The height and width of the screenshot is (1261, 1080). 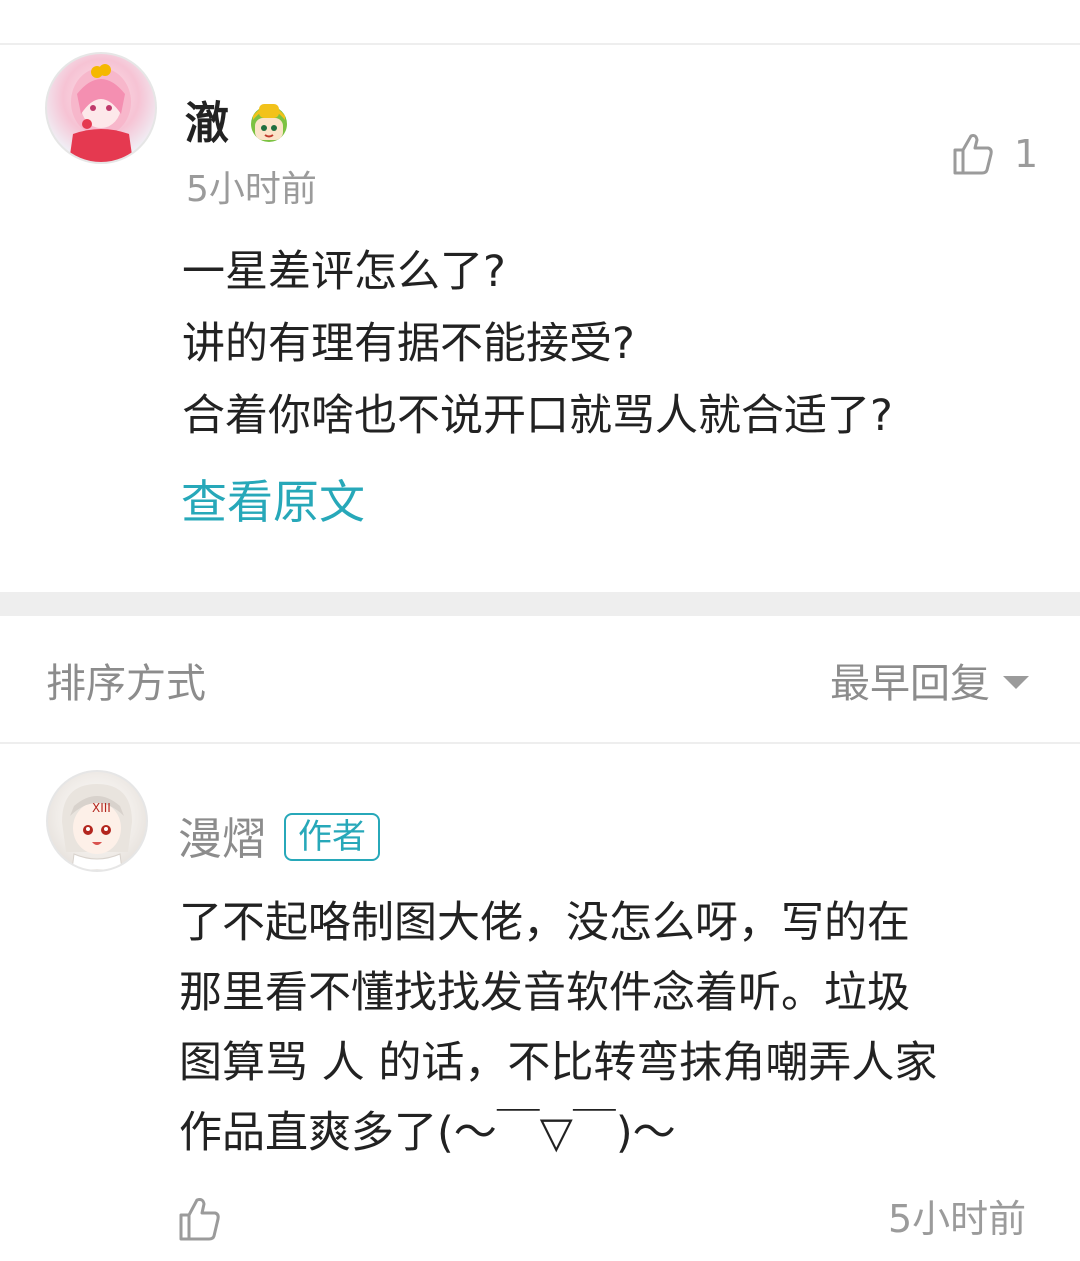 What do you see at coordinates (540, 679) in the screenshot?
I see `sort-bar: 排序方式 最早回复` at bounding box center [540, 679].